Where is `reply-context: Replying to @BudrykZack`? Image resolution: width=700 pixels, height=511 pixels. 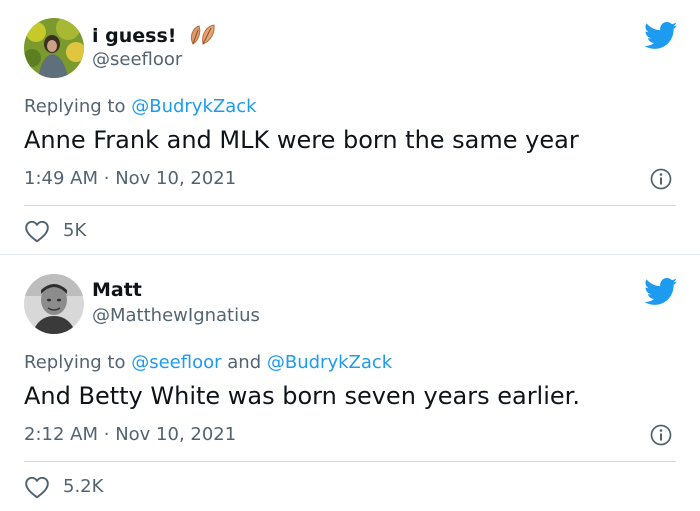
reply-context: Replying to @BudrykZack is located at coordinates (140, 107).